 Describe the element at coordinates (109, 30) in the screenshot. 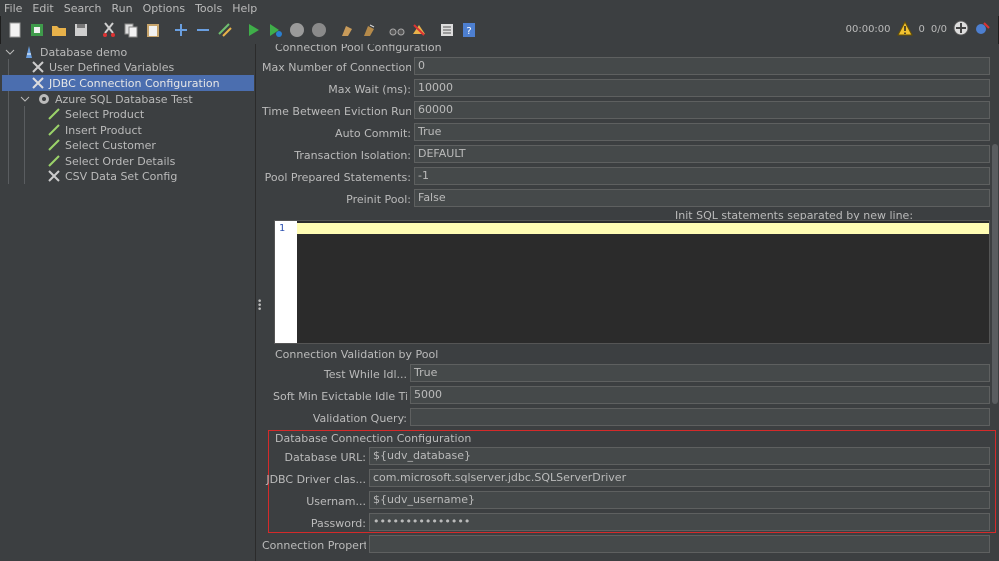

I see `cut-icon` at that location.